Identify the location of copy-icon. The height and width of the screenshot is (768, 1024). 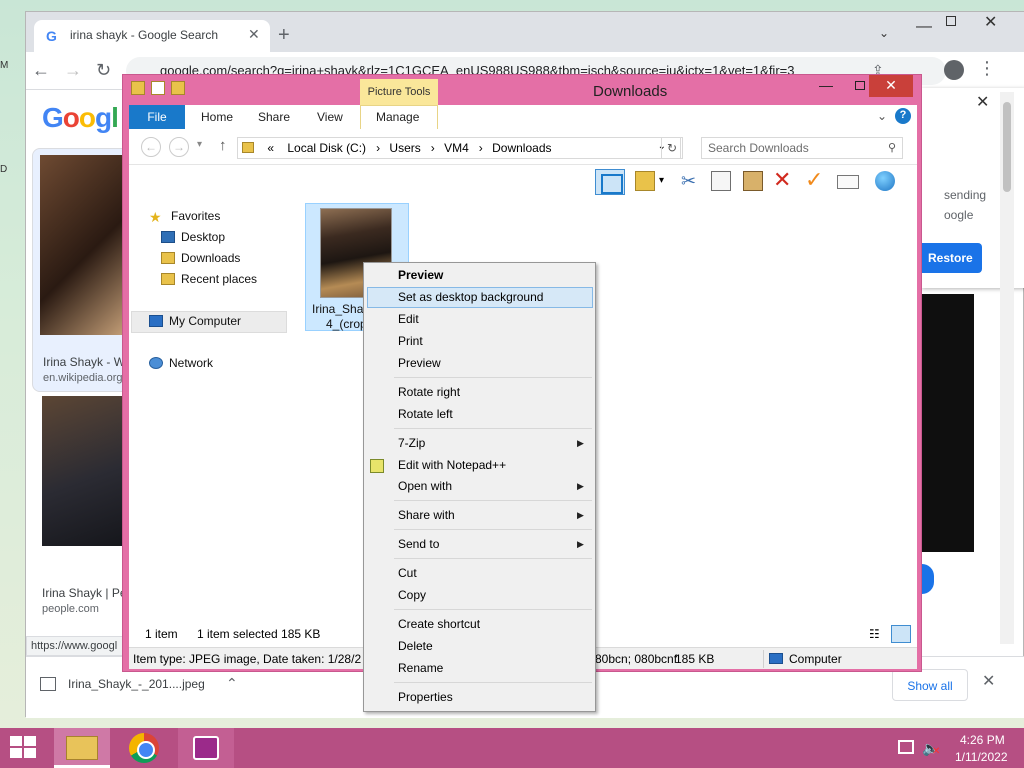
(721, 181).